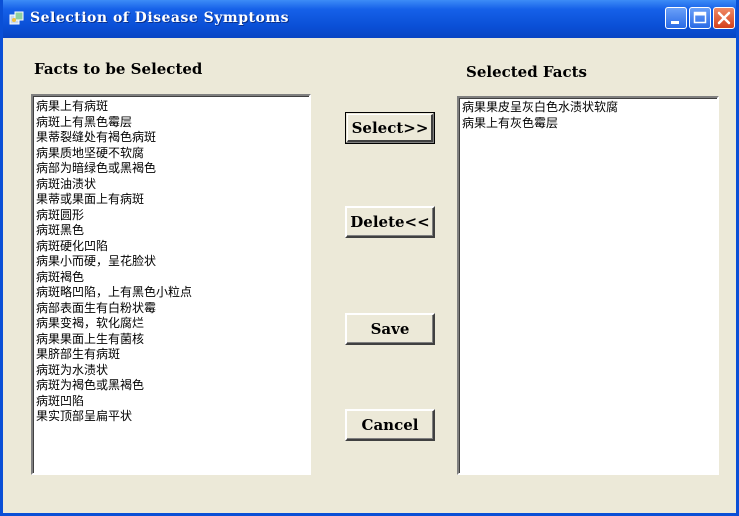 The height and width of the screenshot is (516, 739). What do you see at coordinates (171, 417) in the screenshot?
I see `available-fact-item: 果实顶部呈扁平状` at bounding box center [171, 417].